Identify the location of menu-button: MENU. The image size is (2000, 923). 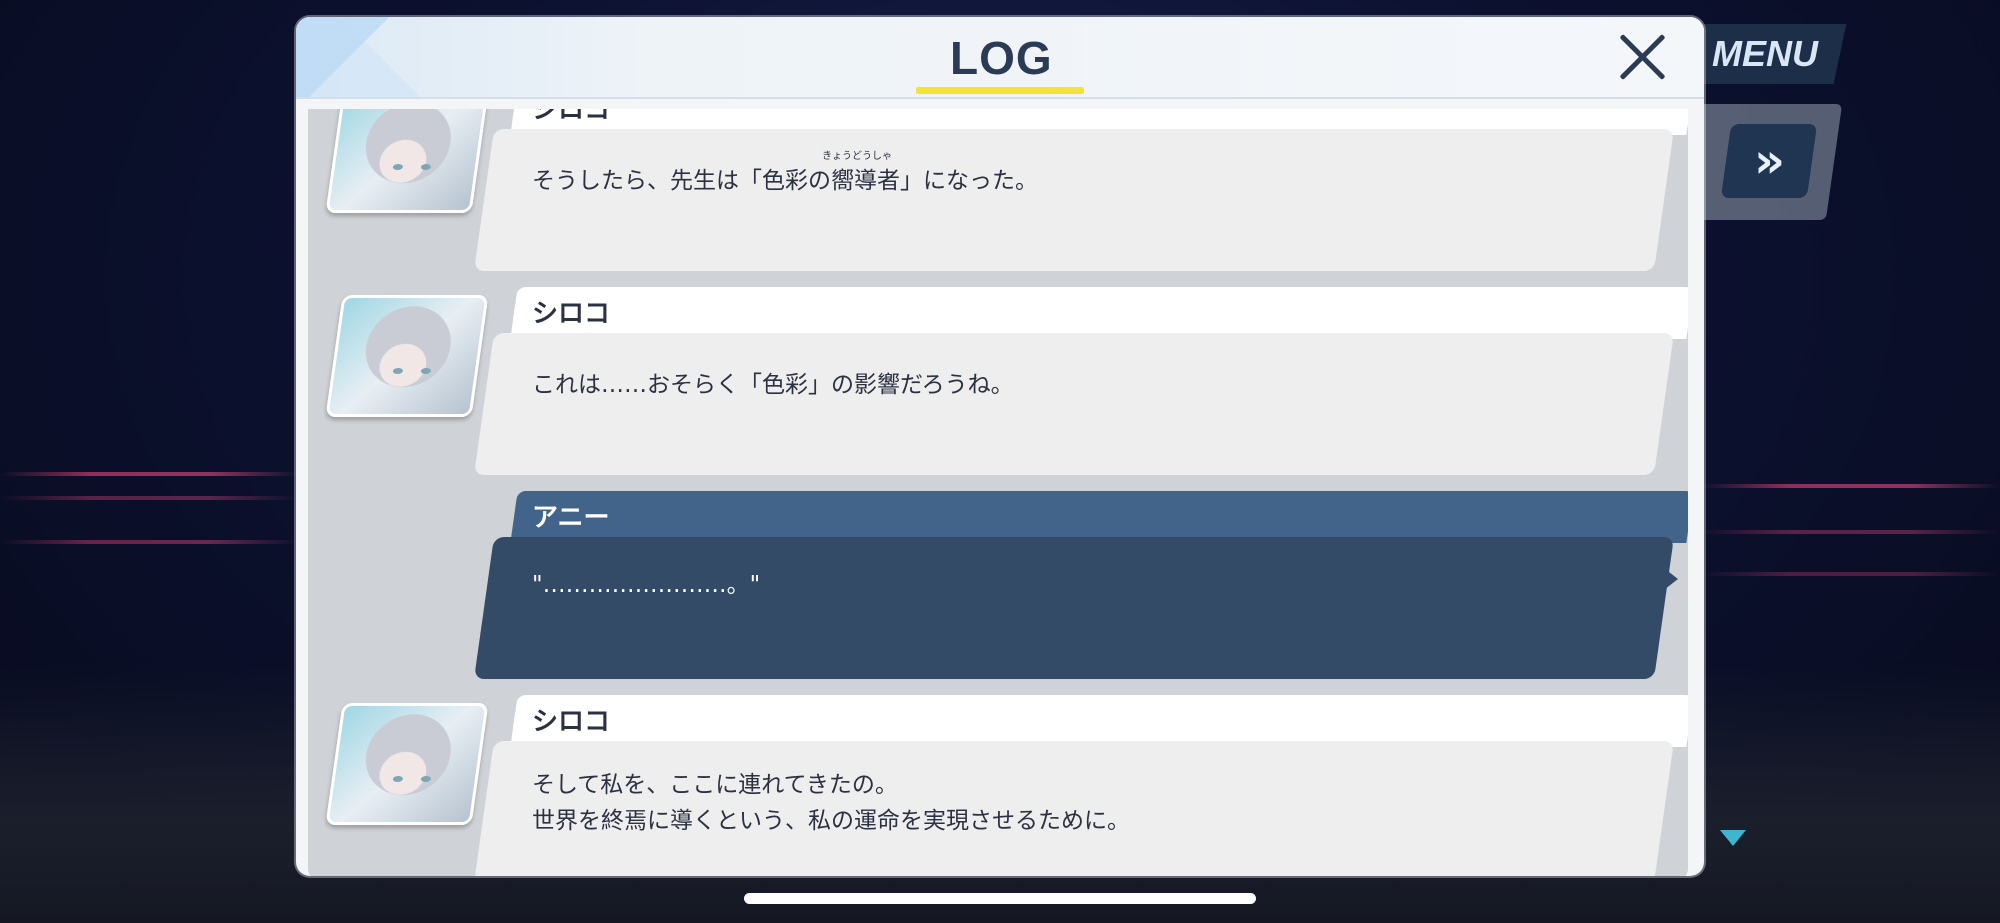
(1765, 54).